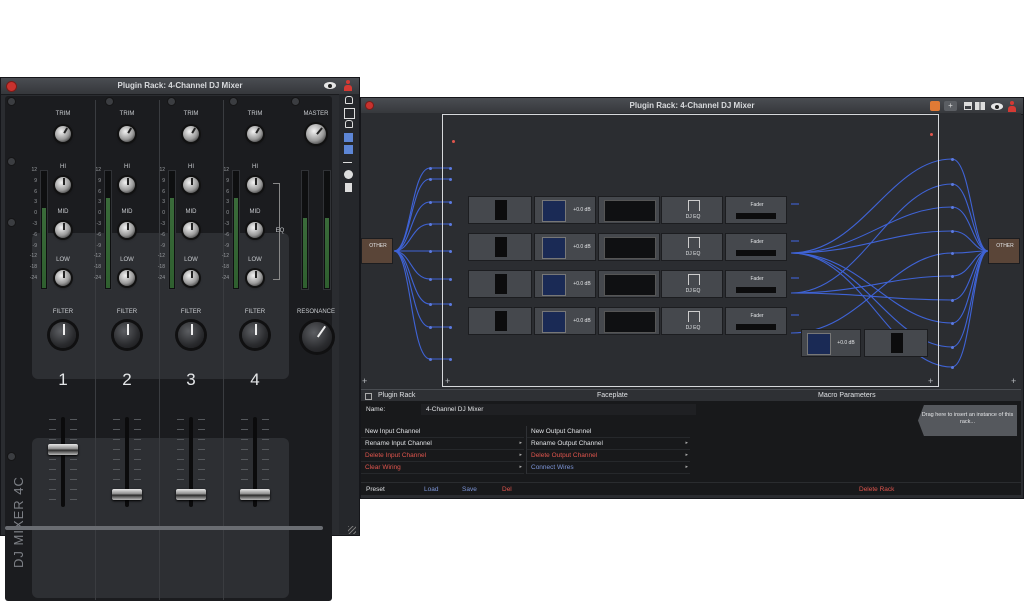 The height and width of the screenshot is (615, 1024). I want to click on add-output-icon: +, so click(1013, 381).